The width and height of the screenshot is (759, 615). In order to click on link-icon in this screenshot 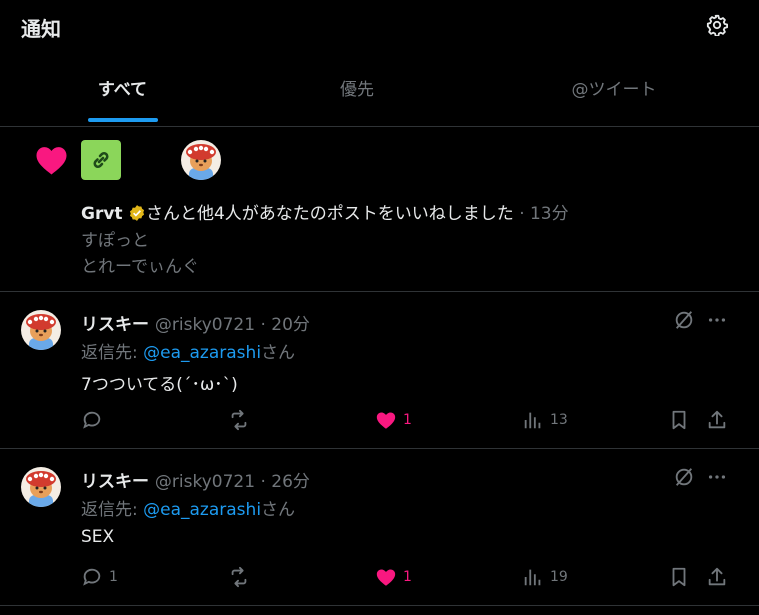, I will do `click(101, 160)`.